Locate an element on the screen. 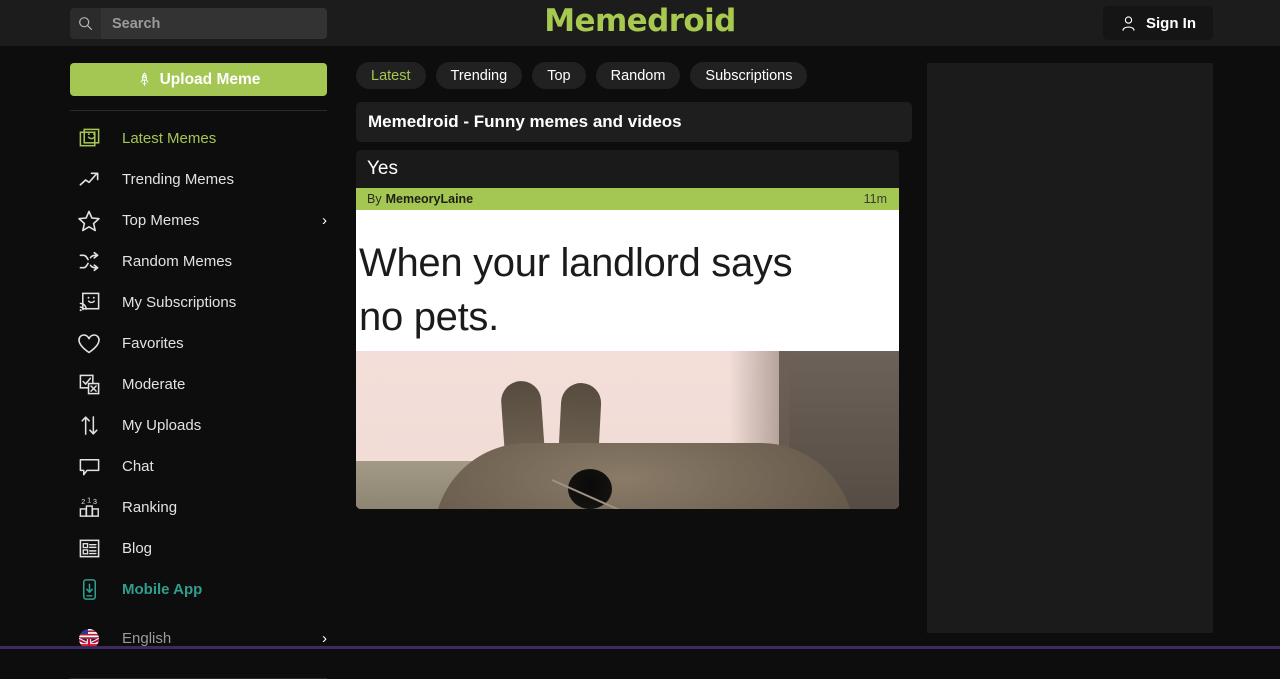  sidebar-item-language: English › is located at coordinates (178, 638).